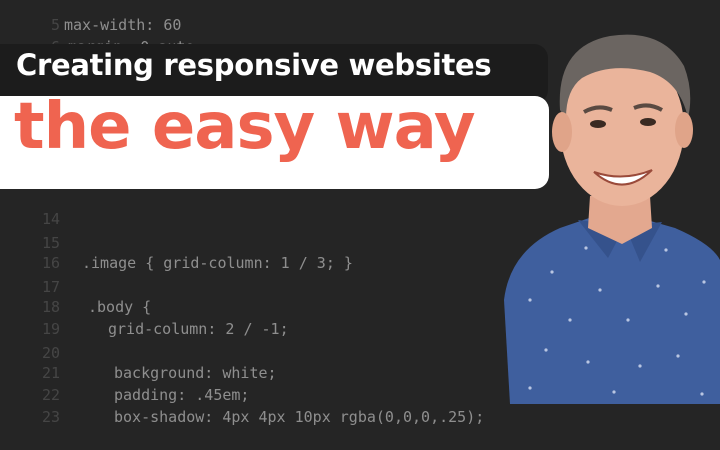 This screenshot has width=720, height=450. What do you see at coordinates (165, 329) in the screenshot?
I see `code-line: 19 grid-column: 2 / -1;` at bounding box center [165, 329].